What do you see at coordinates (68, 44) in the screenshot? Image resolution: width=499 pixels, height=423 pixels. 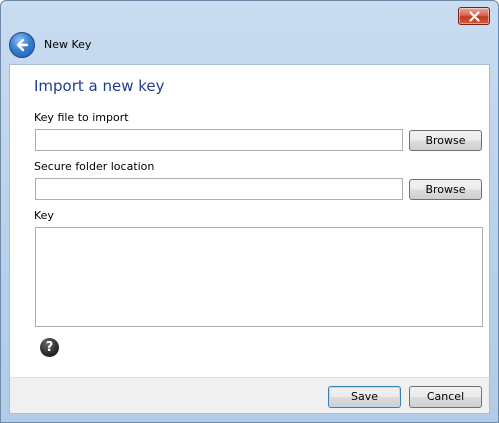 I see `window-title: New Key` at bounding box center [68, 44].